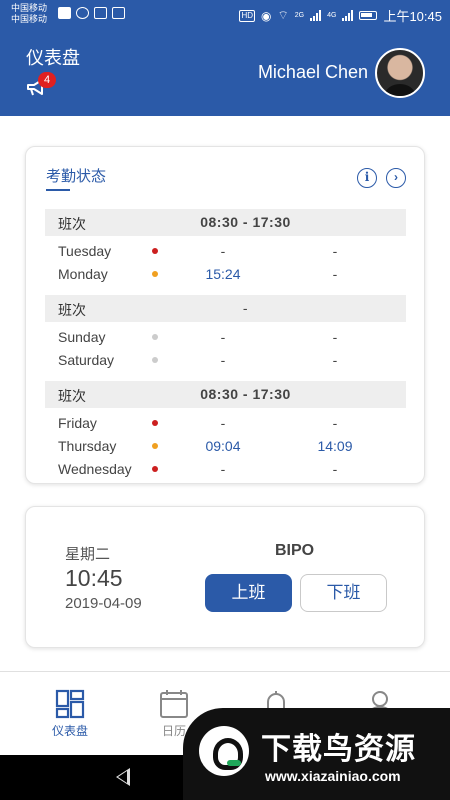  Describe the element at coordinates (82, 13) in the screenshot. I see `message-icon` at that location.